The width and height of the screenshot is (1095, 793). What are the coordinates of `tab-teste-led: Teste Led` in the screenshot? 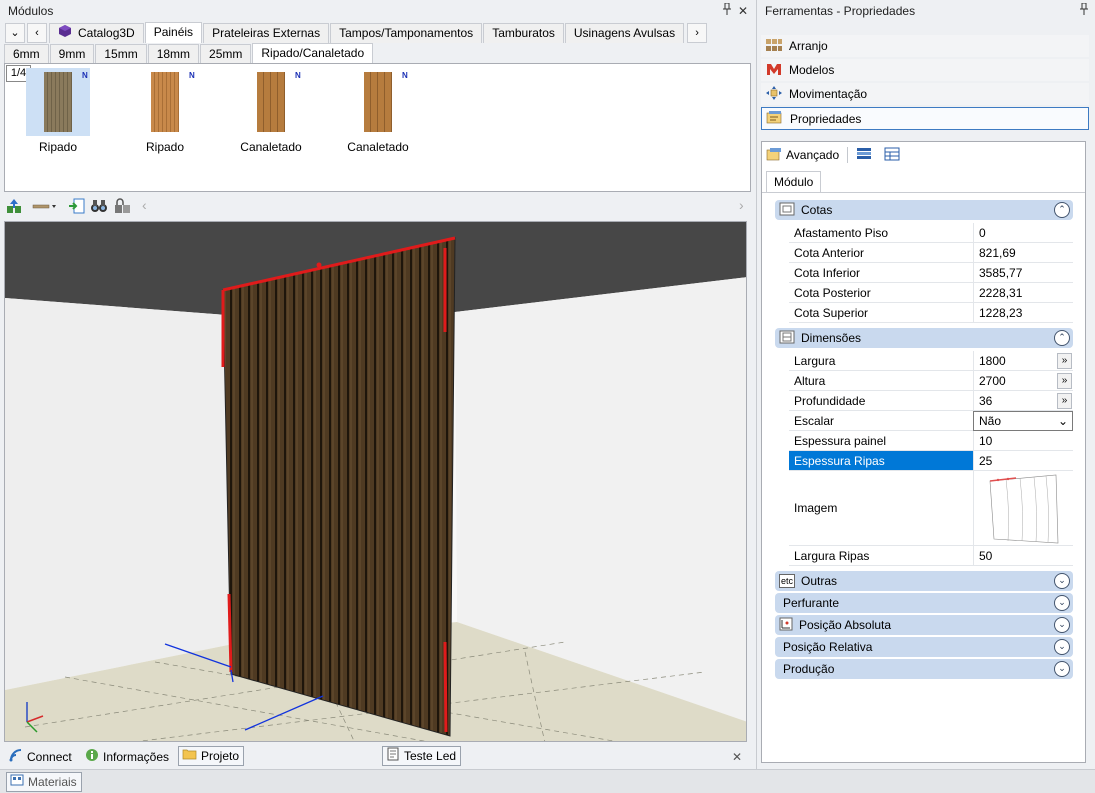 It's located at (422, 756).